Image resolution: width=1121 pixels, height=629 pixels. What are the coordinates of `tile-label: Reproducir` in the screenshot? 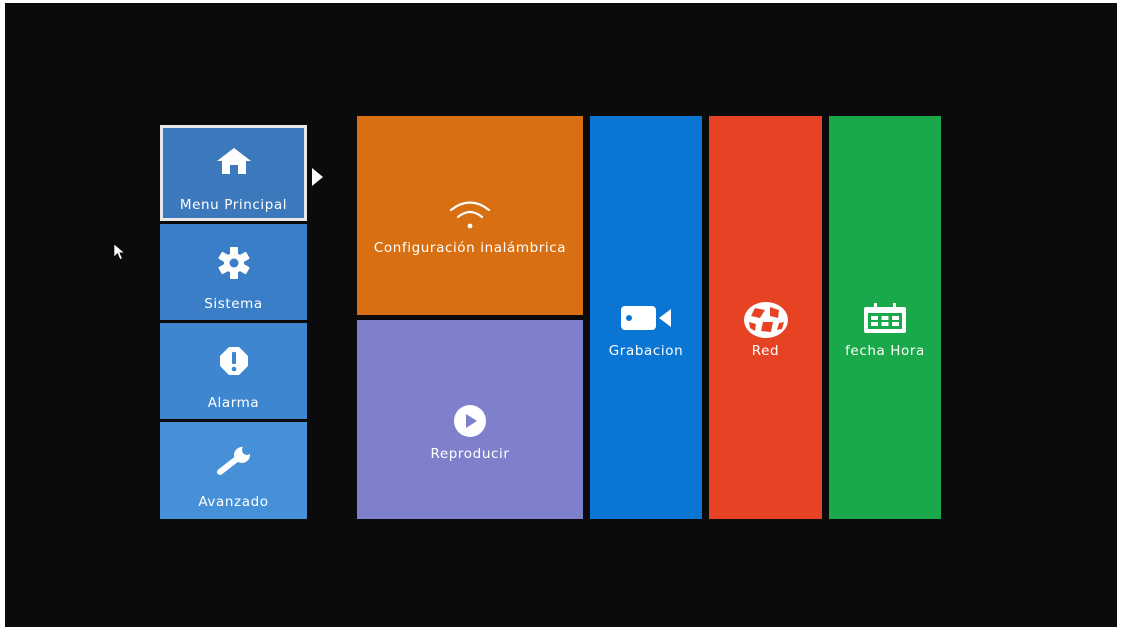 It's located at (470, 454).